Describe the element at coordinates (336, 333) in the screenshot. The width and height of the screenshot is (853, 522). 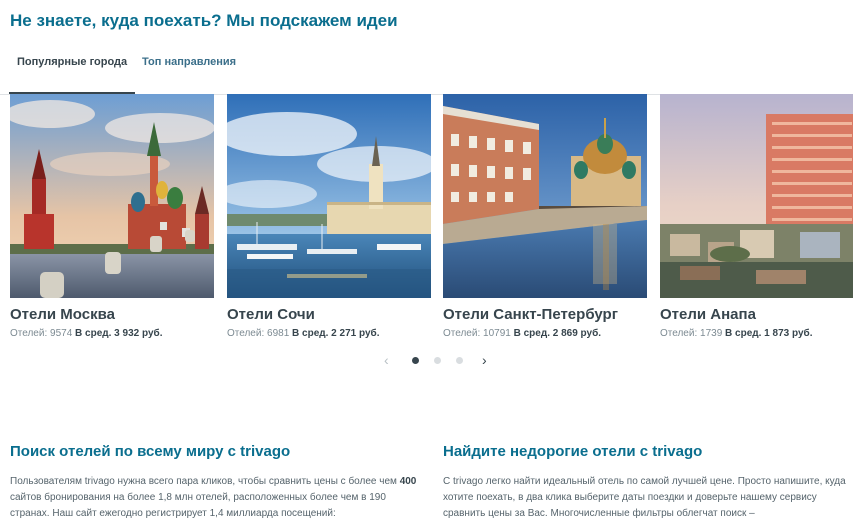
I see `average-price: В сред. 2 271 руб.` at that location.